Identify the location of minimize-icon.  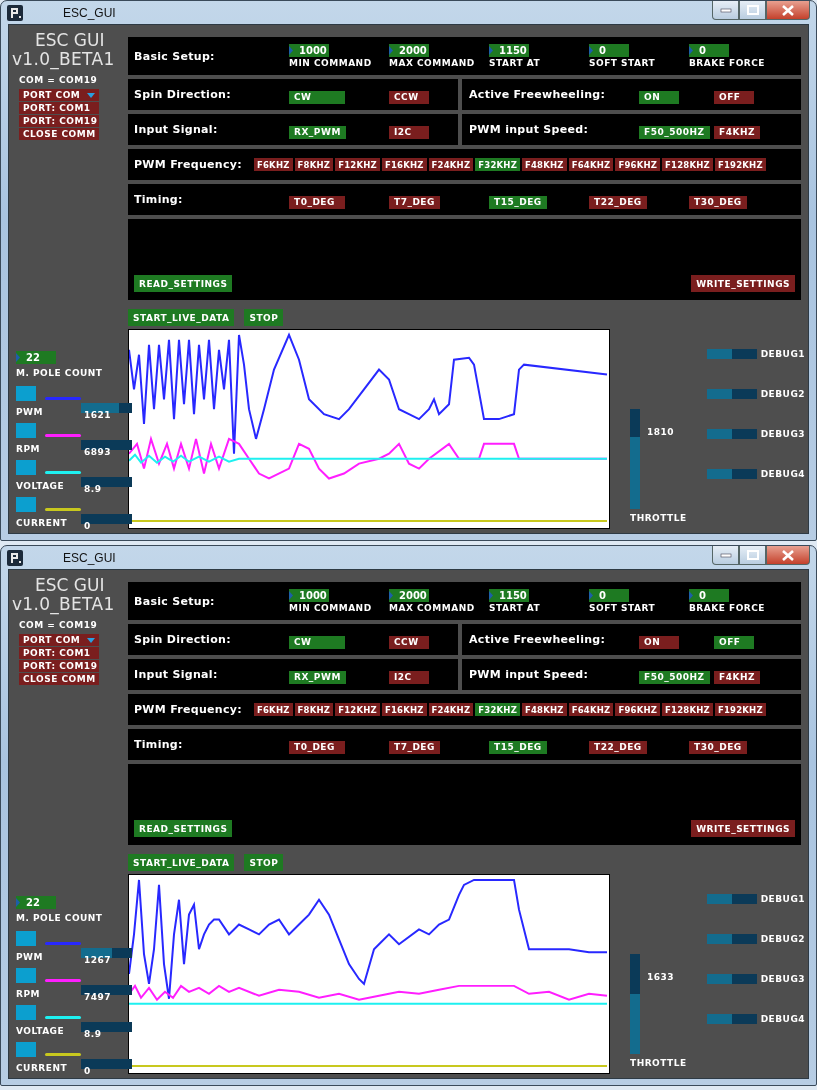
(725, 10).